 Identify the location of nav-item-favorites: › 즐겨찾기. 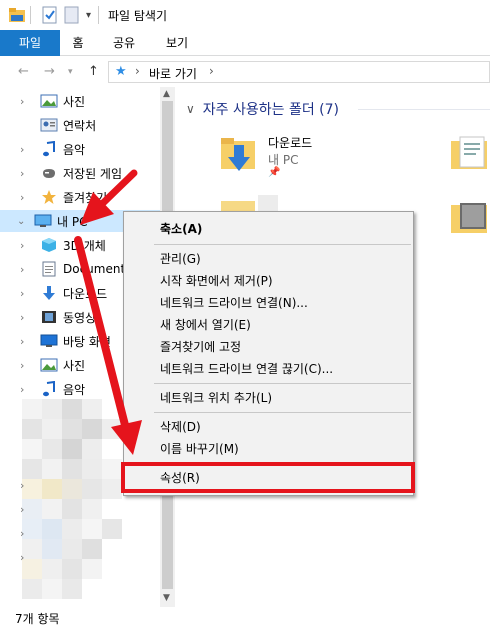
(80, 197).